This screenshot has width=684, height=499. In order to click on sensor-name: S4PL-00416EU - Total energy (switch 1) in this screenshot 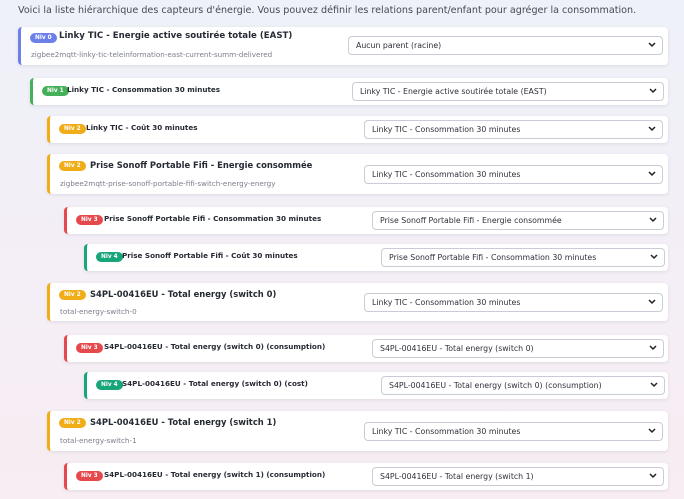, I will do `click(183, 422)`.